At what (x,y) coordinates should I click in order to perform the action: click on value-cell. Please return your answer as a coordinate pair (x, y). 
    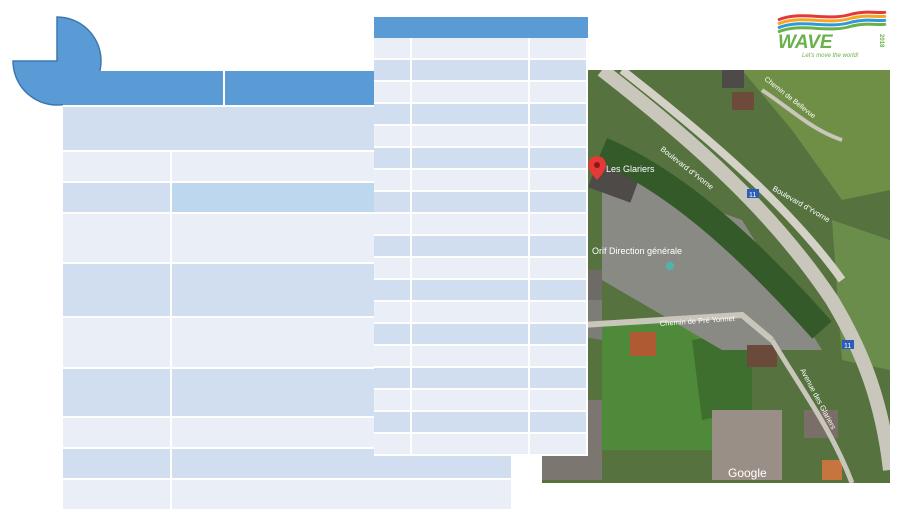
    Looking at the image, I should click on (342, 495).